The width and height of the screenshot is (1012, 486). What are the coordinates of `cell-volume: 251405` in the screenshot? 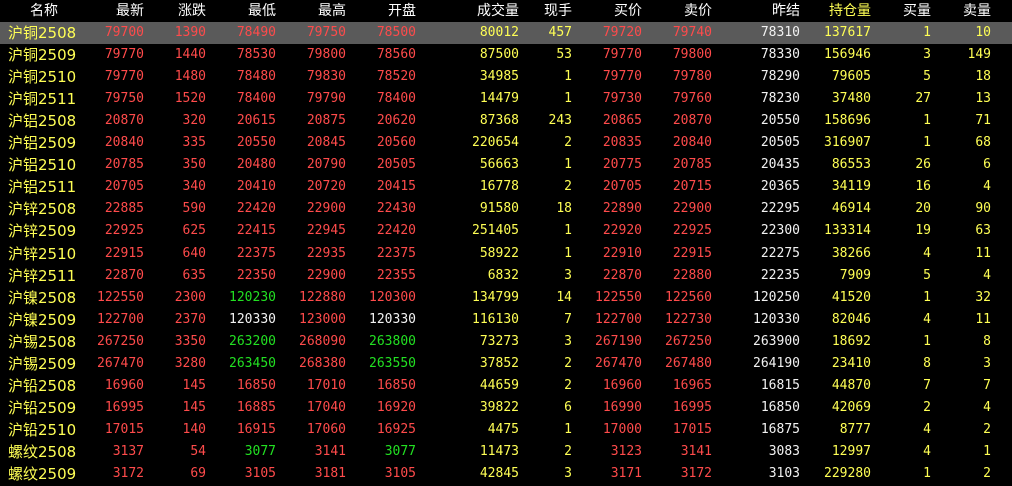 It's located at (495, 231).